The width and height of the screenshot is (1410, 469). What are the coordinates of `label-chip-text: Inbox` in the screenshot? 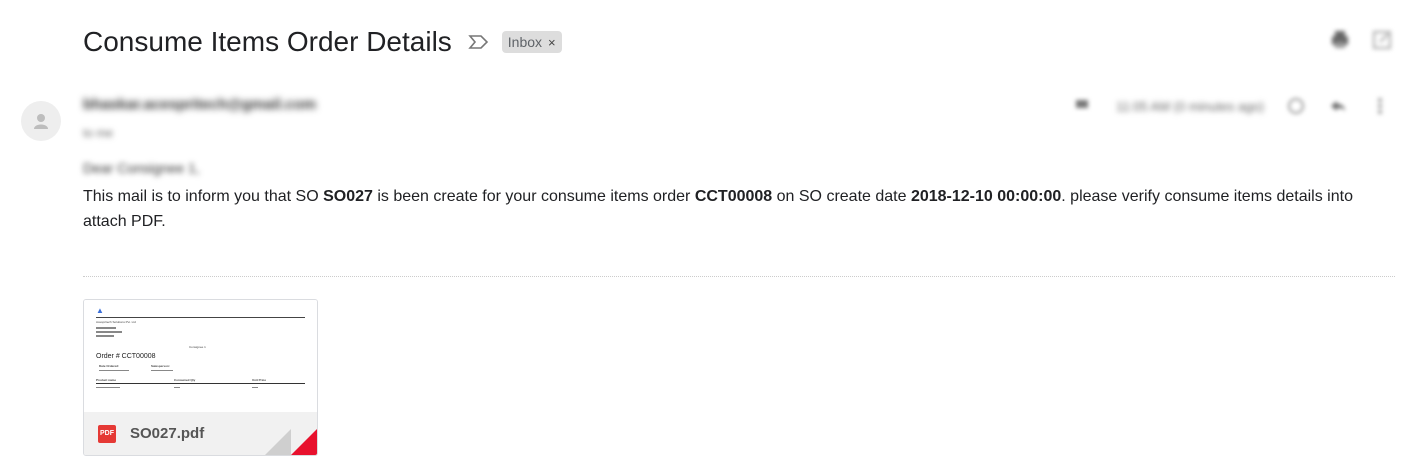 It's located at (525, 42).